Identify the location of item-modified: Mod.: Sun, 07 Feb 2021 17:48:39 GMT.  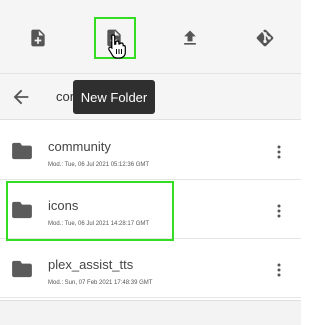
(100, 283).